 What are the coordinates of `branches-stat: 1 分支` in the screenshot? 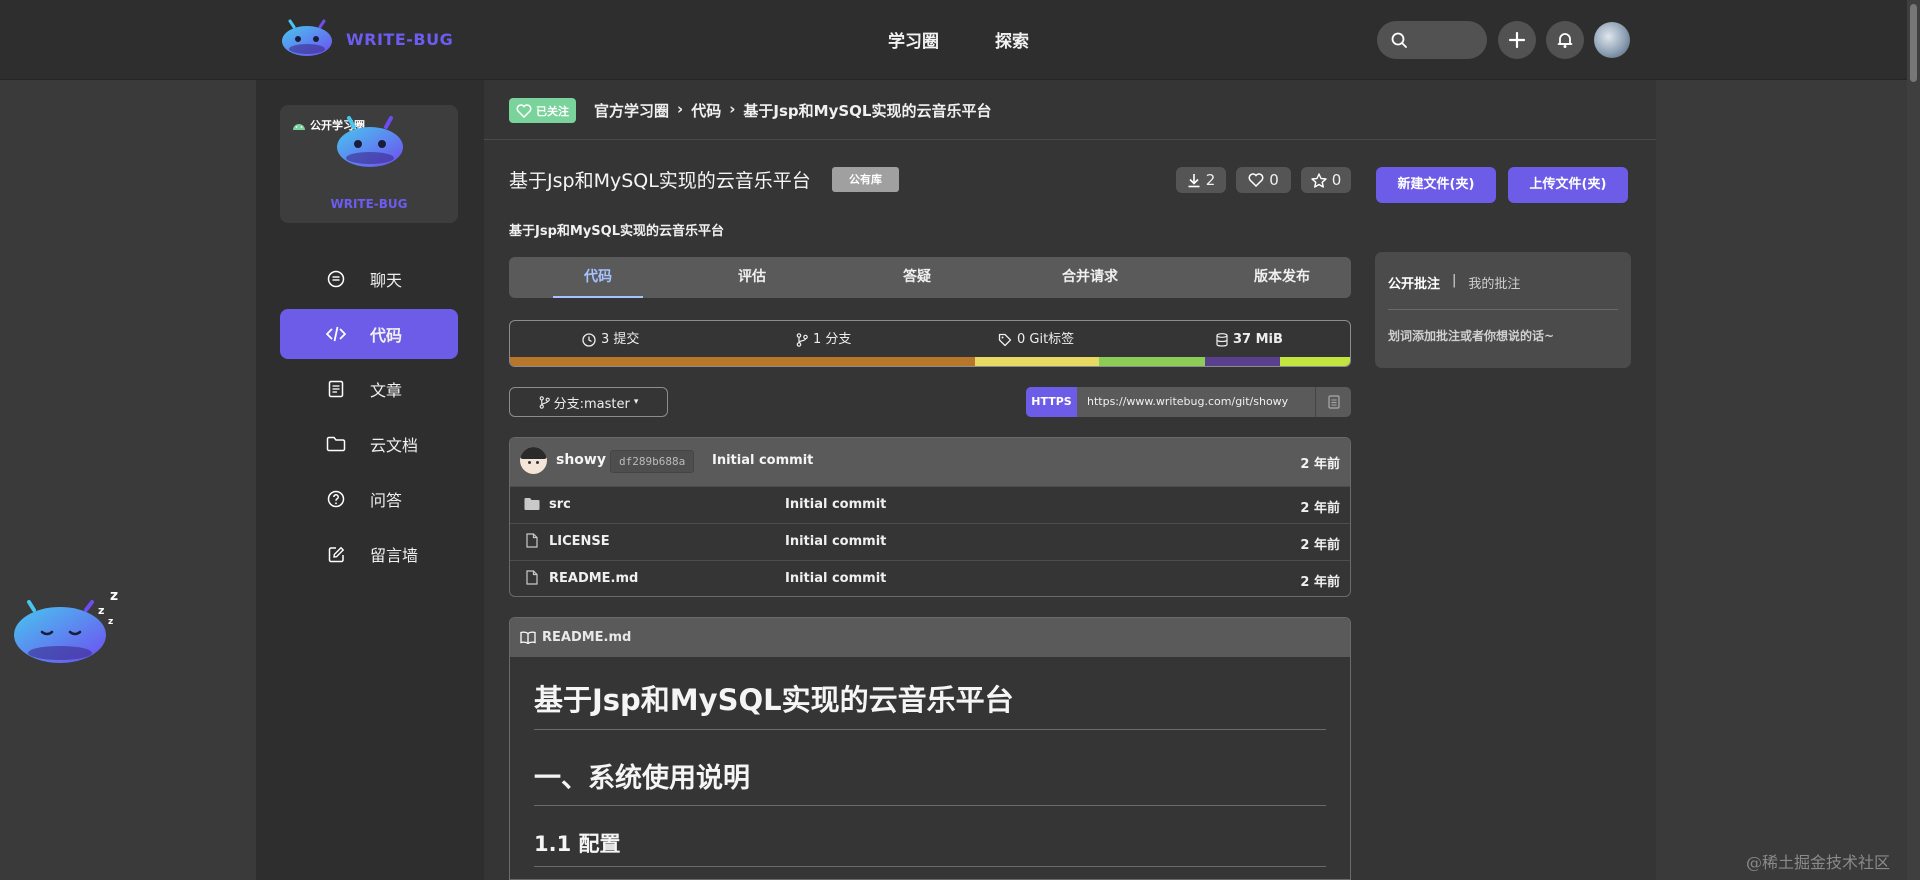 It's located at (823, 340).